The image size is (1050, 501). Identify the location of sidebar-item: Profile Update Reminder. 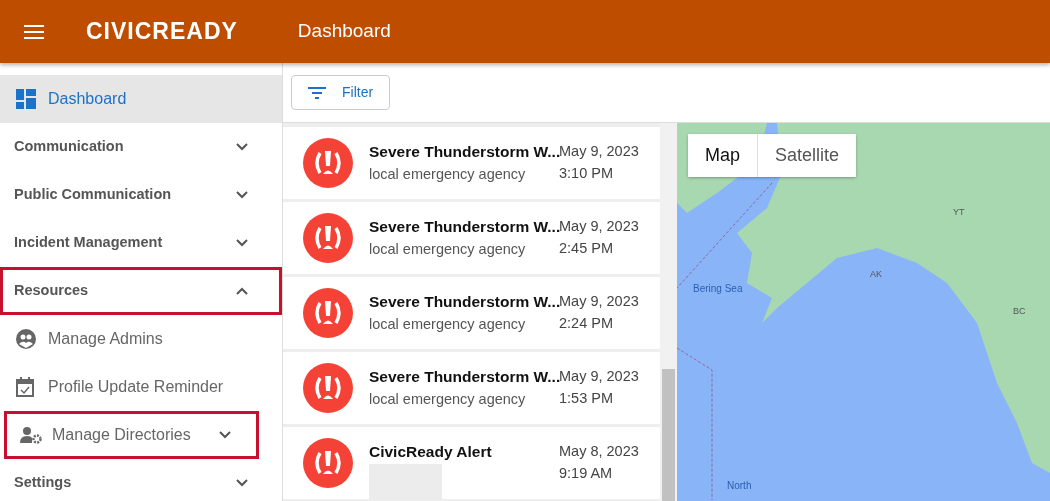
(141, 387).